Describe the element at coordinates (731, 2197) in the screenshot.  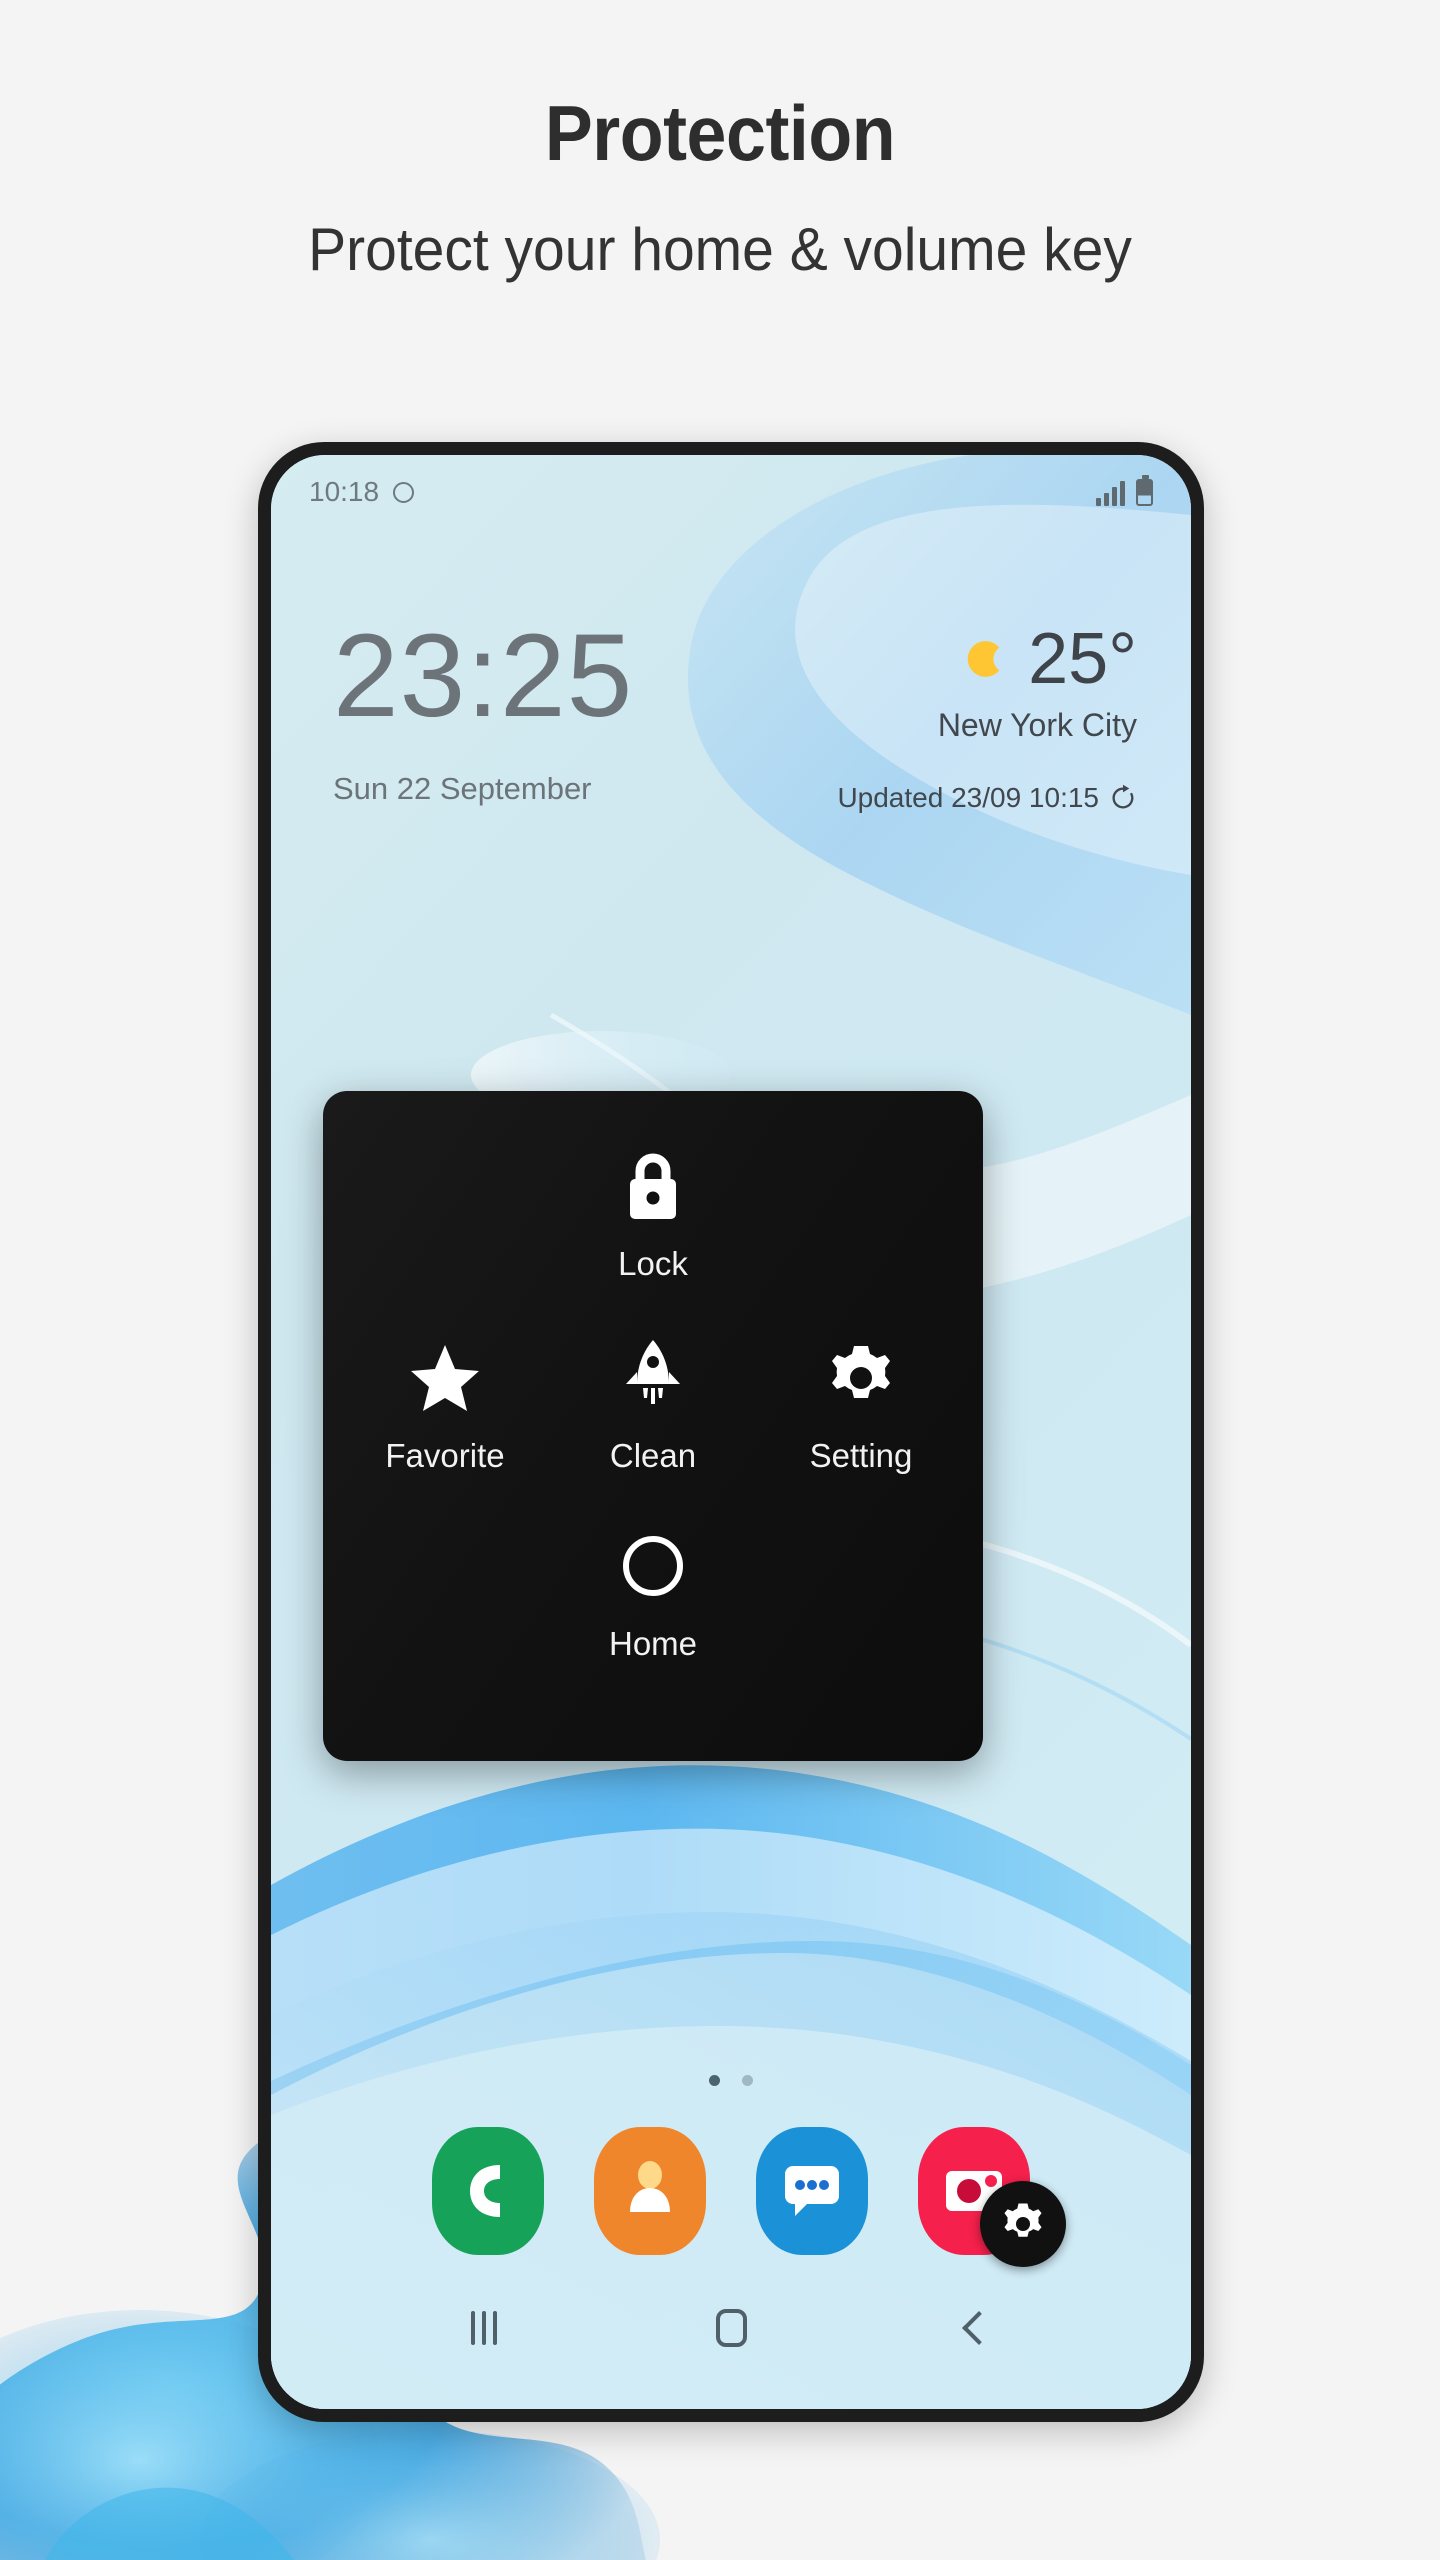
I see `dock` at that location.